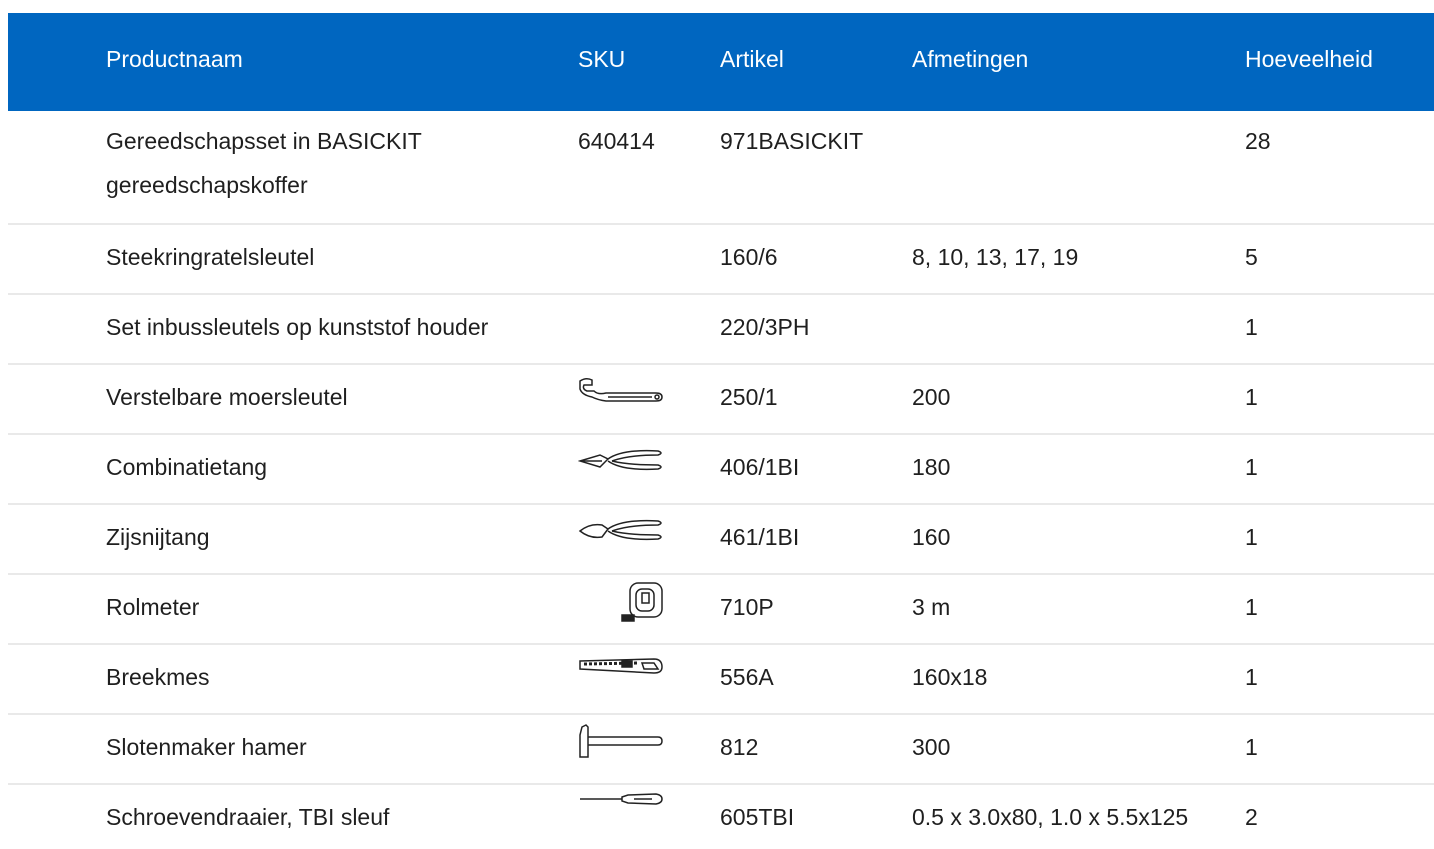  Describe the element at coordinates (621, 741) in the screenshot. I see `hammer-icon` at that location.